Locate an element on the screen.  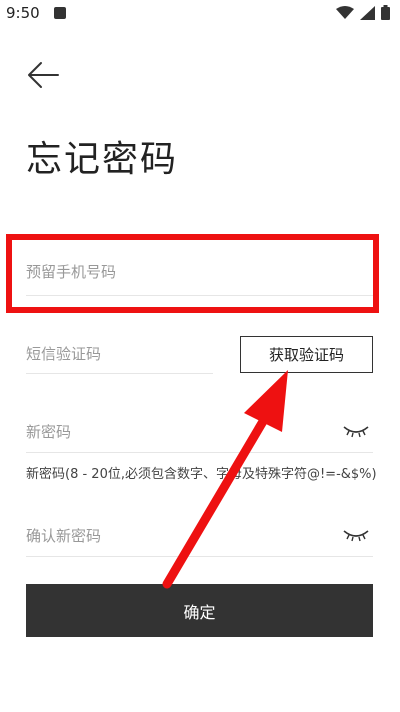
notification-icon is located at coordinates (60, 13).